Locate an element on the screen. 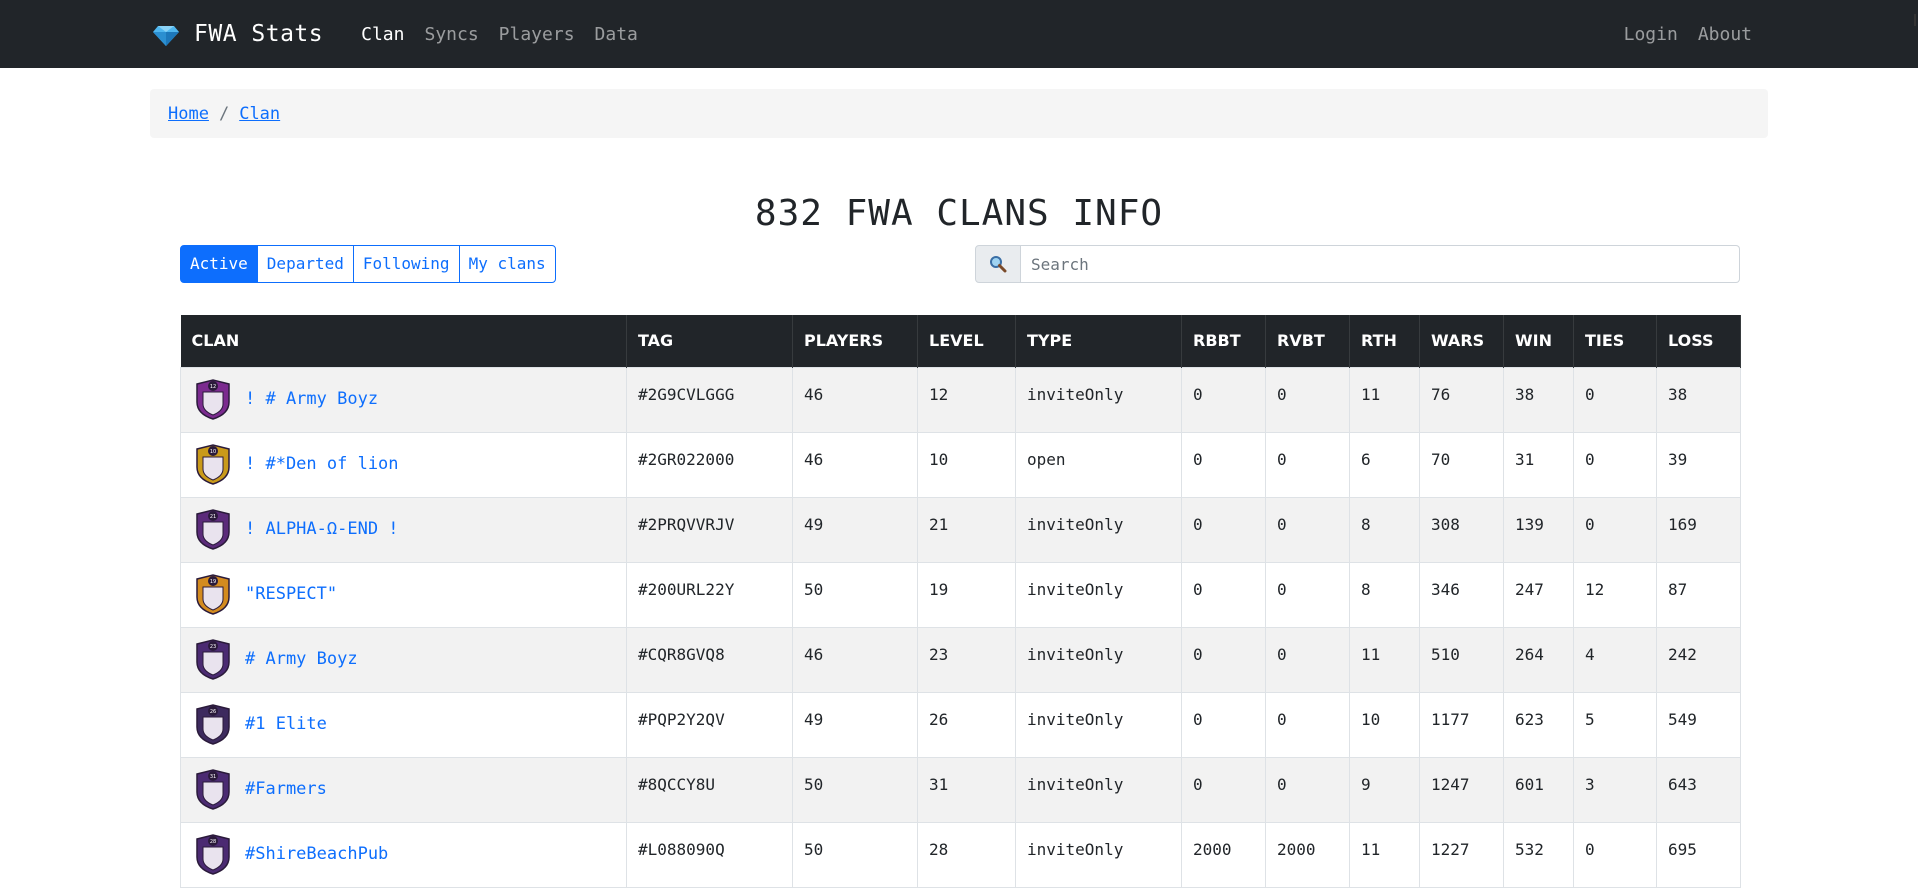  column-header-win: WIN is located at coordinates (1538, 341).